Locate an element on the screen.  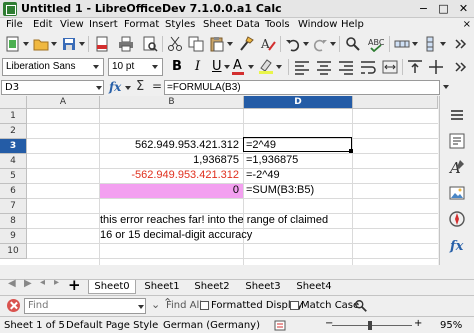
row-icon is located at coordinates (402, 44).